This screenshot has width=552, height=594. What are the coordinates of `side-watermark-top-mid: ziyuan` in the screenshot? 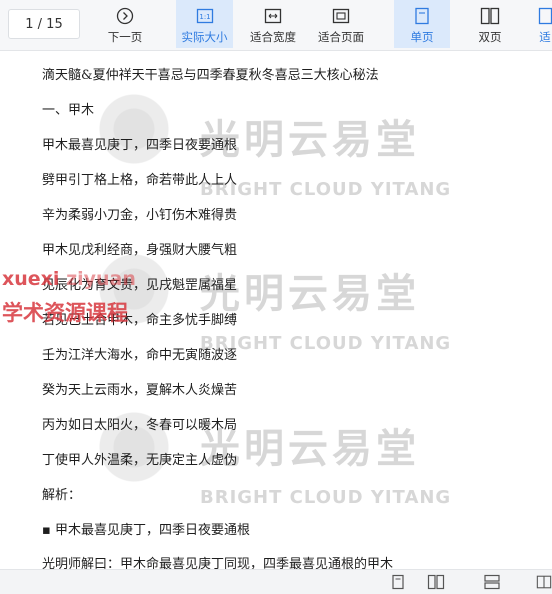 It's located at (101, 279).